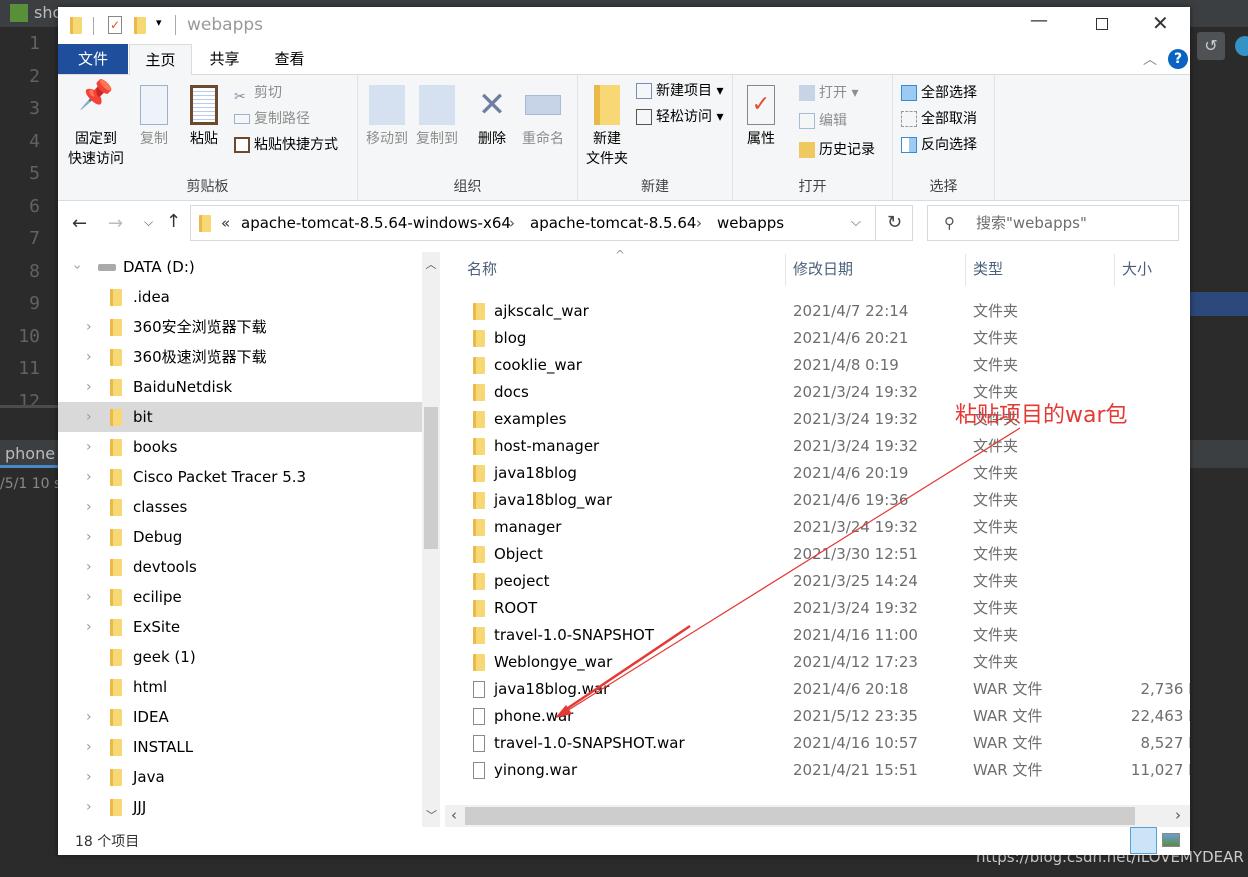  I want to click on annotation-arrow, so click(788, 572).